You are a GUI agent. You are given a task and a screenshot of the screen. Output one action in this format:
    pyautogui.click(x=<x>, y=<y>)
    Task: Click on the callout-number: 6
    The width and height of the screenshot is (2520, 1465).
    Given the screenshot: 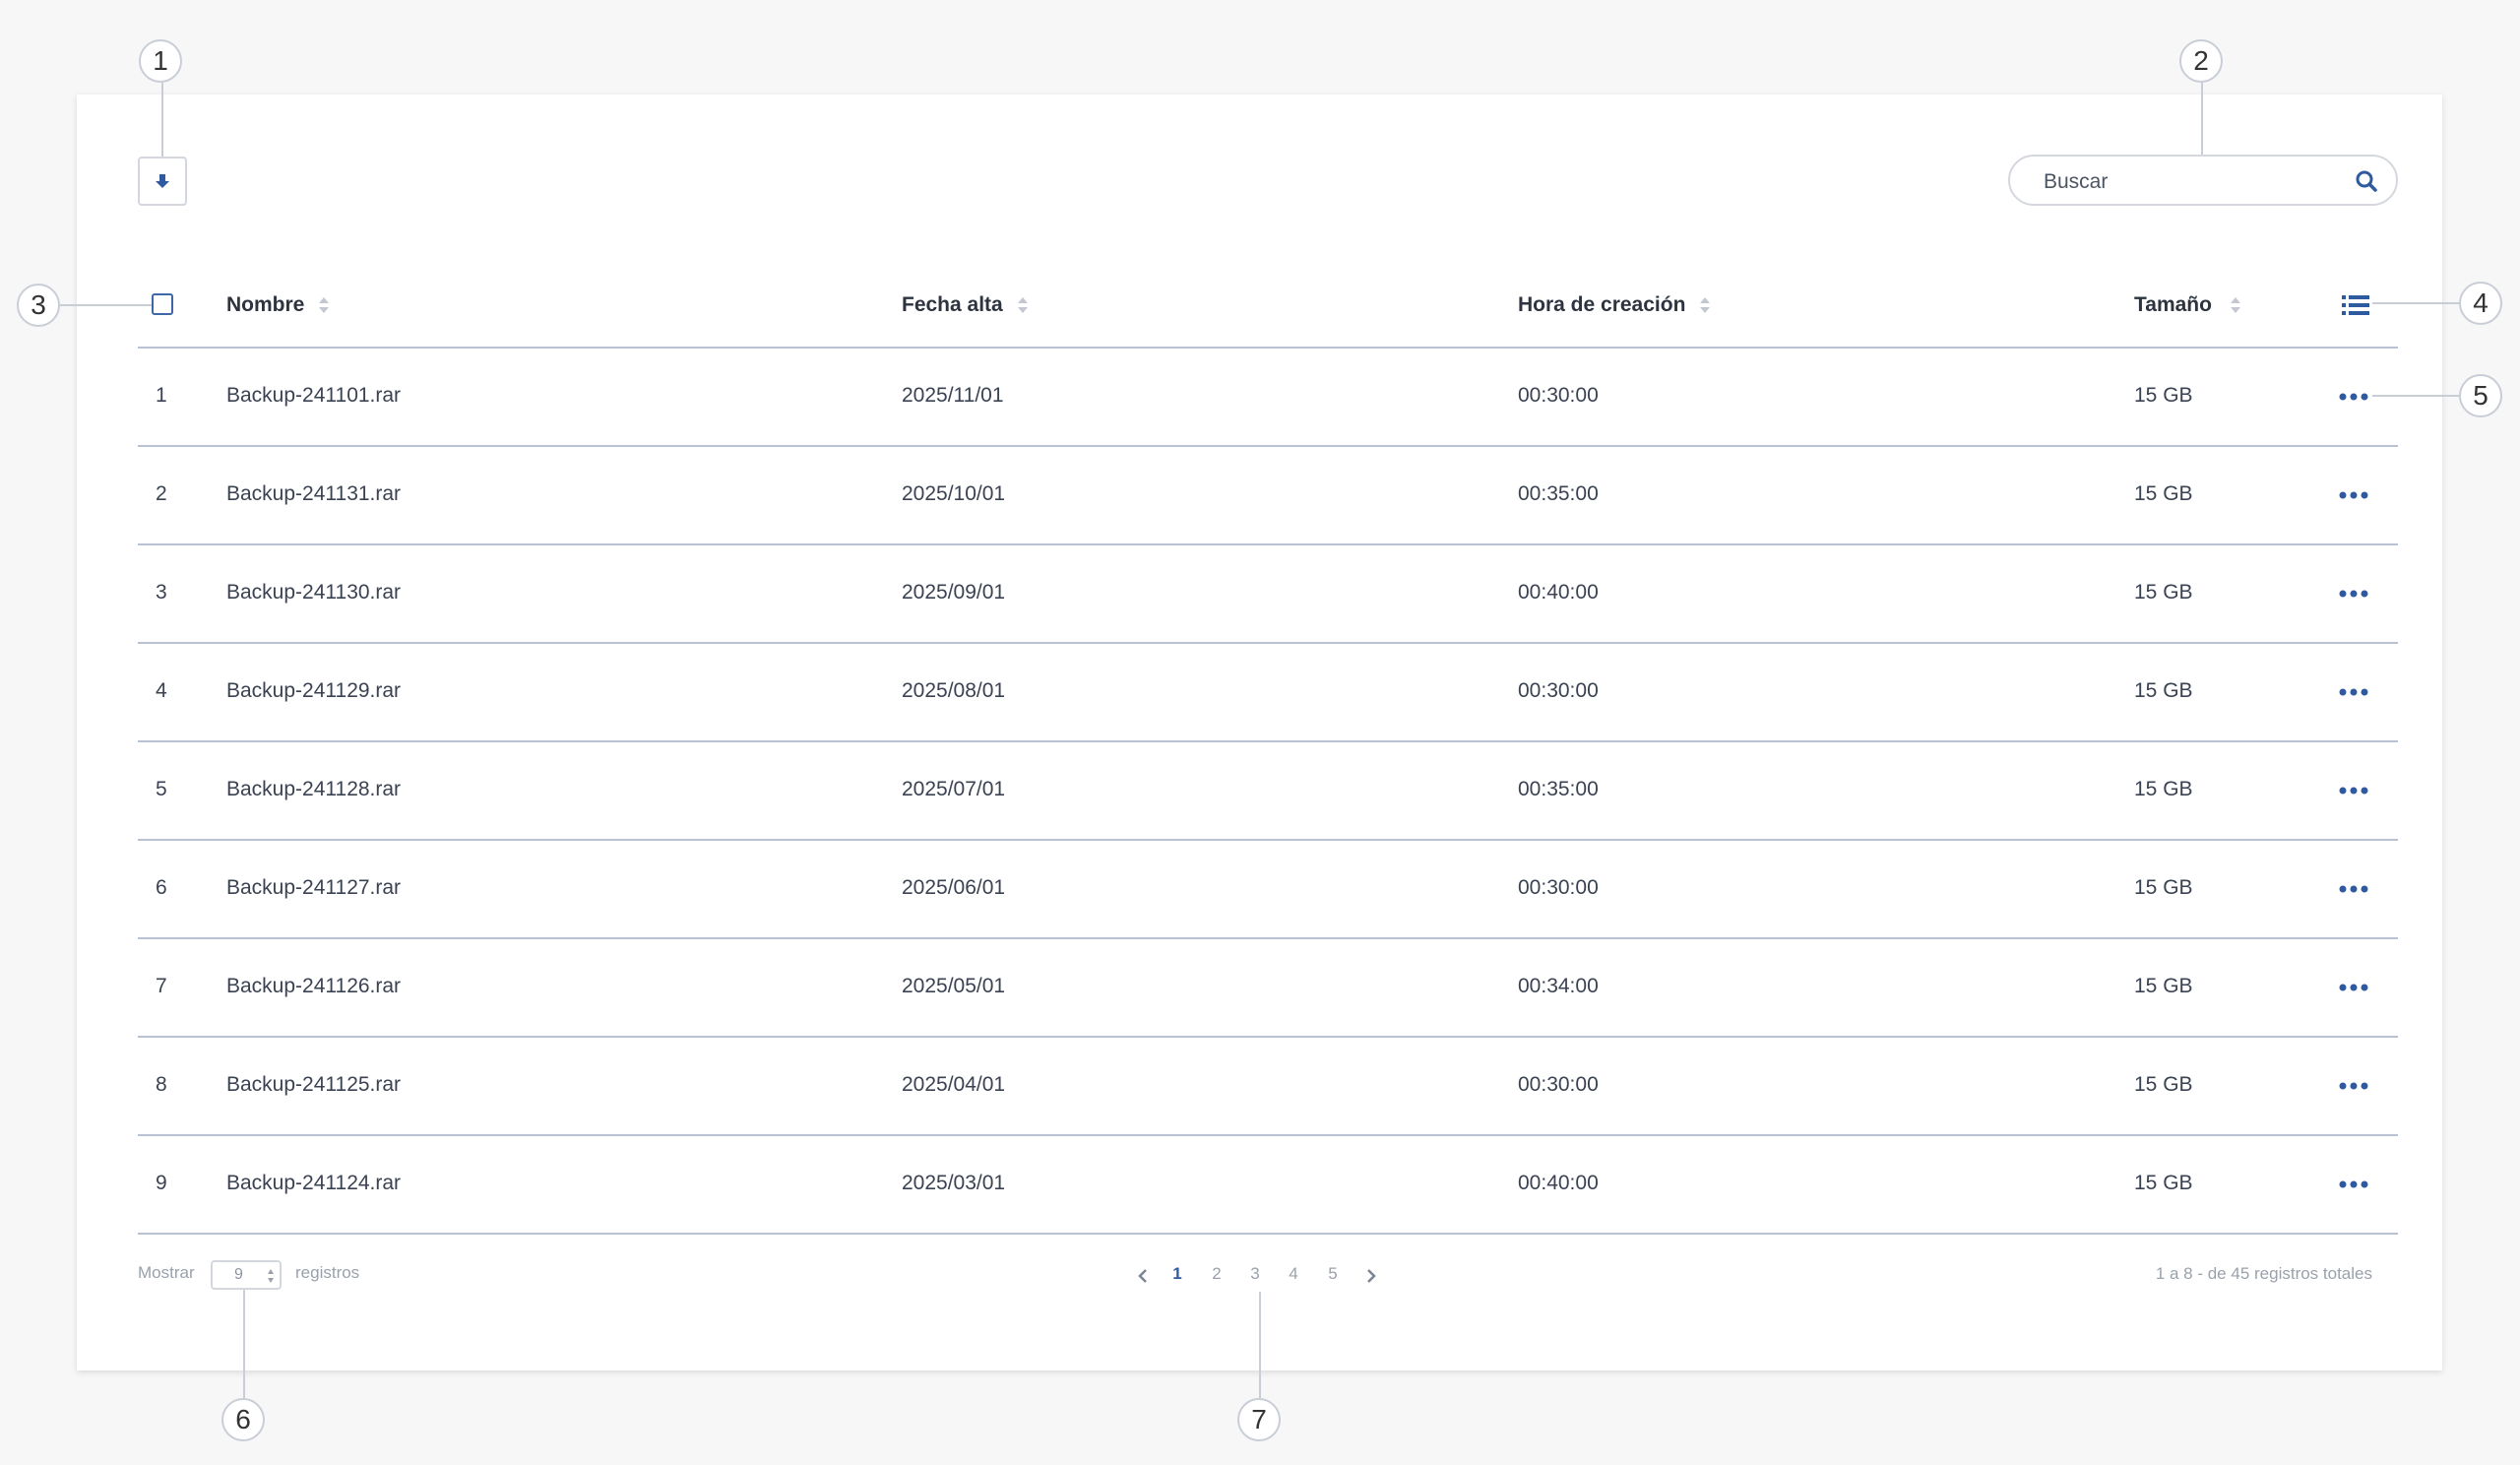 What is the action you would take?
    pyautogui.click(x=243, y=1419)
    